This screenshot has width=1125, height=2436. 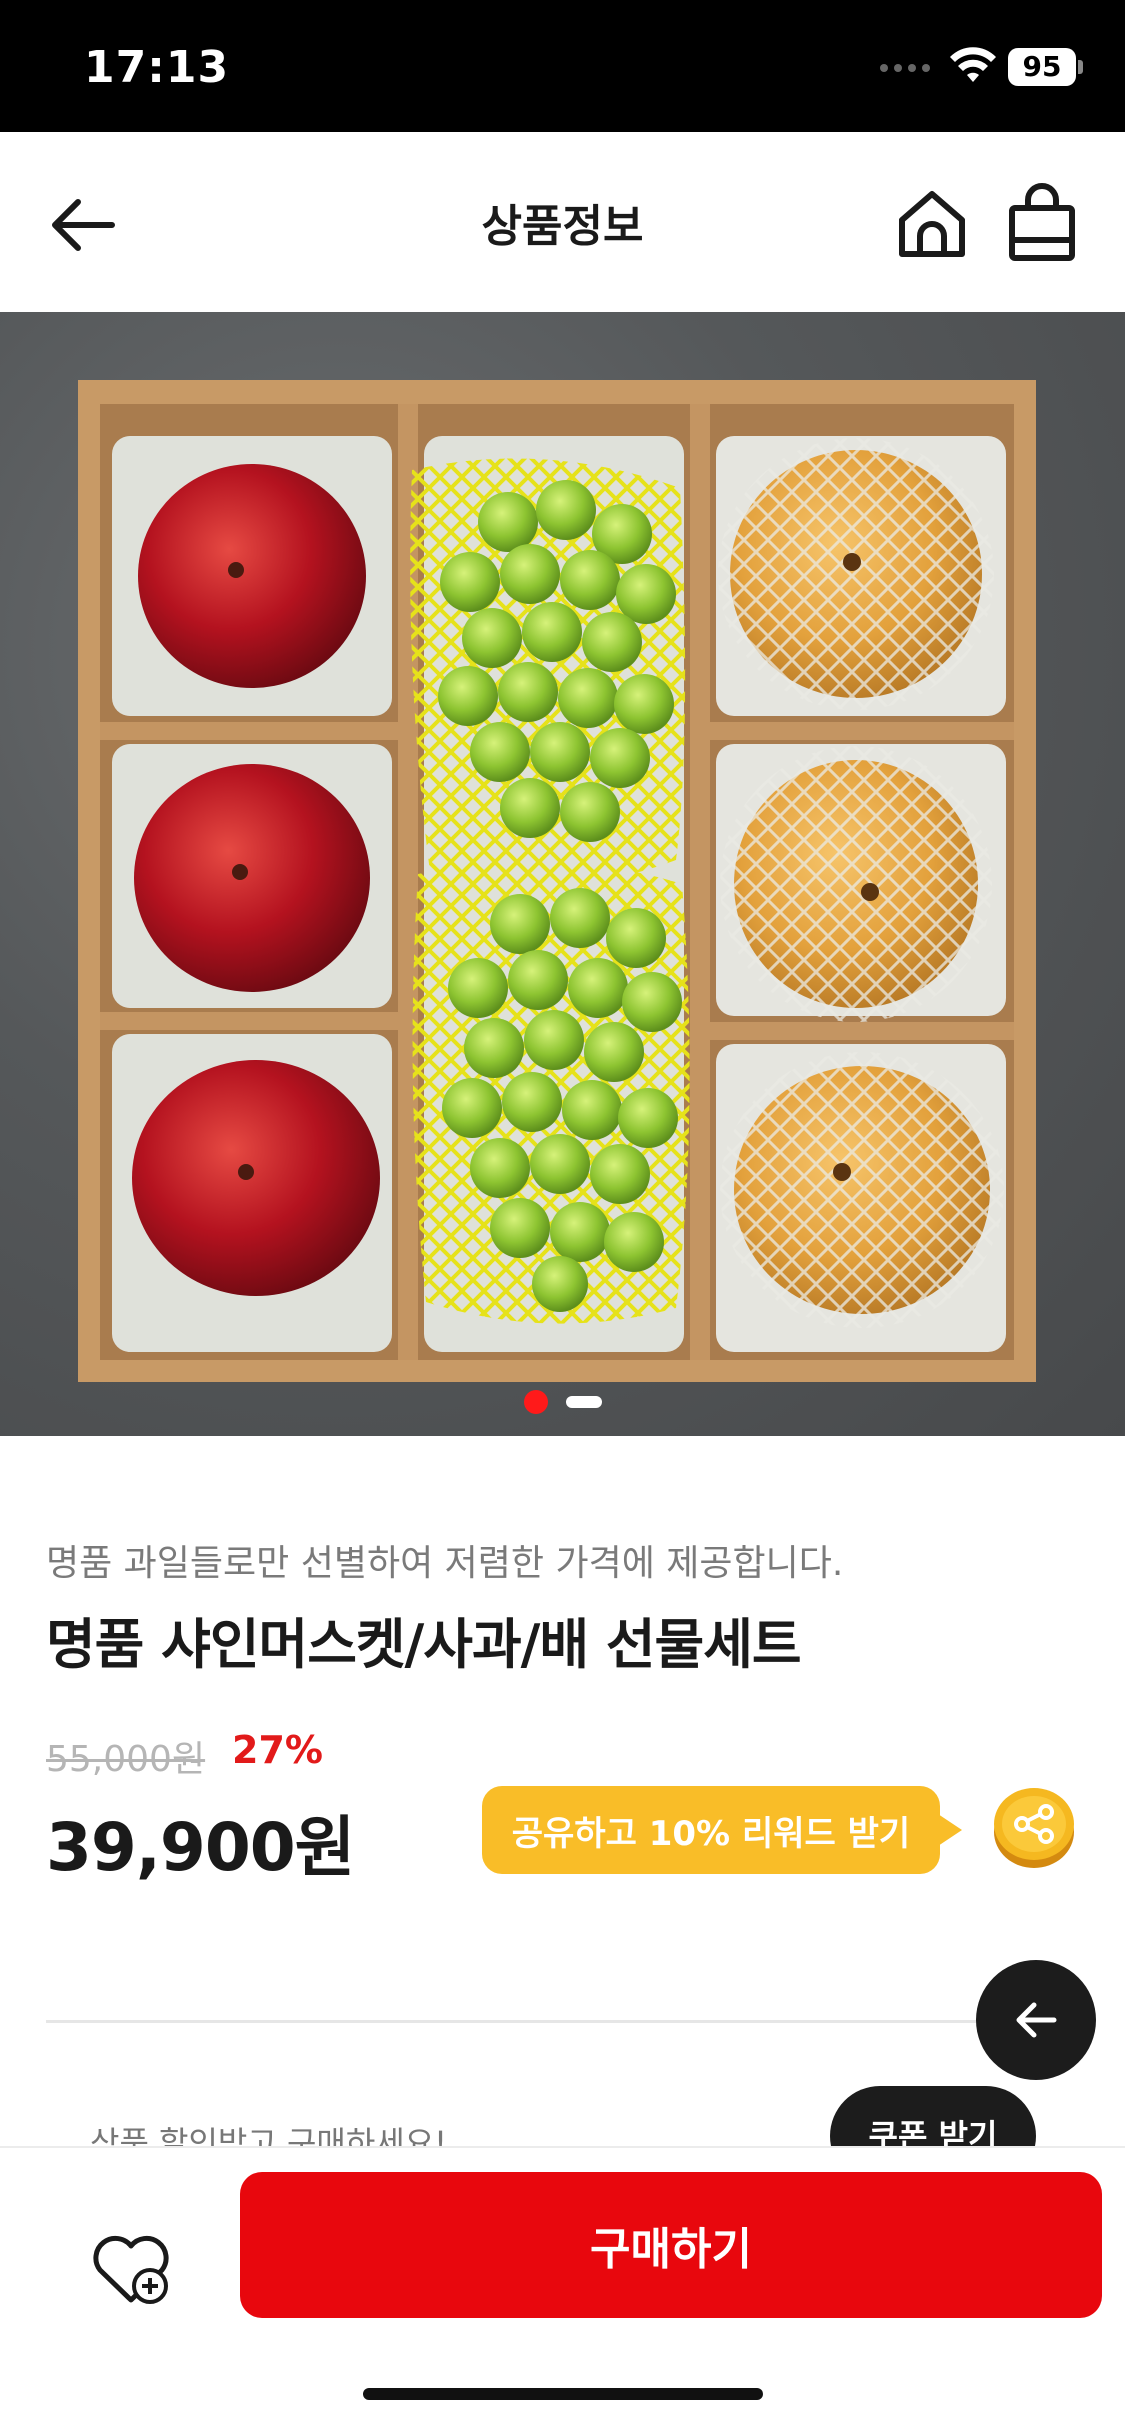 I want to click on status-bar: 17:13 95, so click(x=562, y=66).